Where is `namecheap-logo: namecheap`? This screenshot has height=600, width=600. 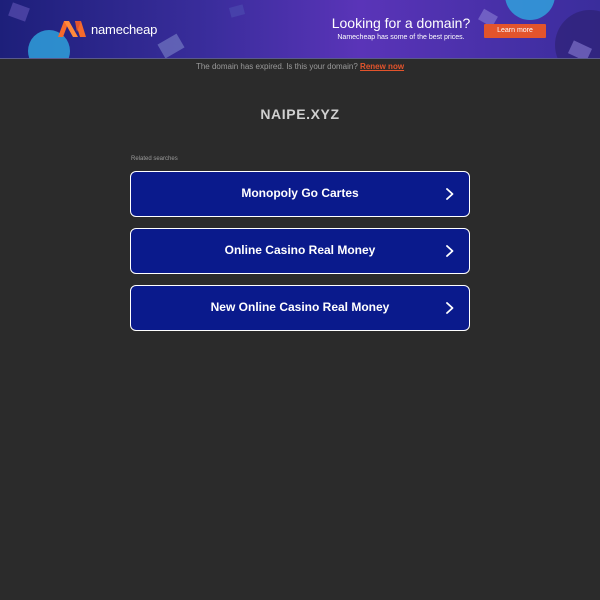
namecheap-logo: namecheap is located at coordinates (107, 29).